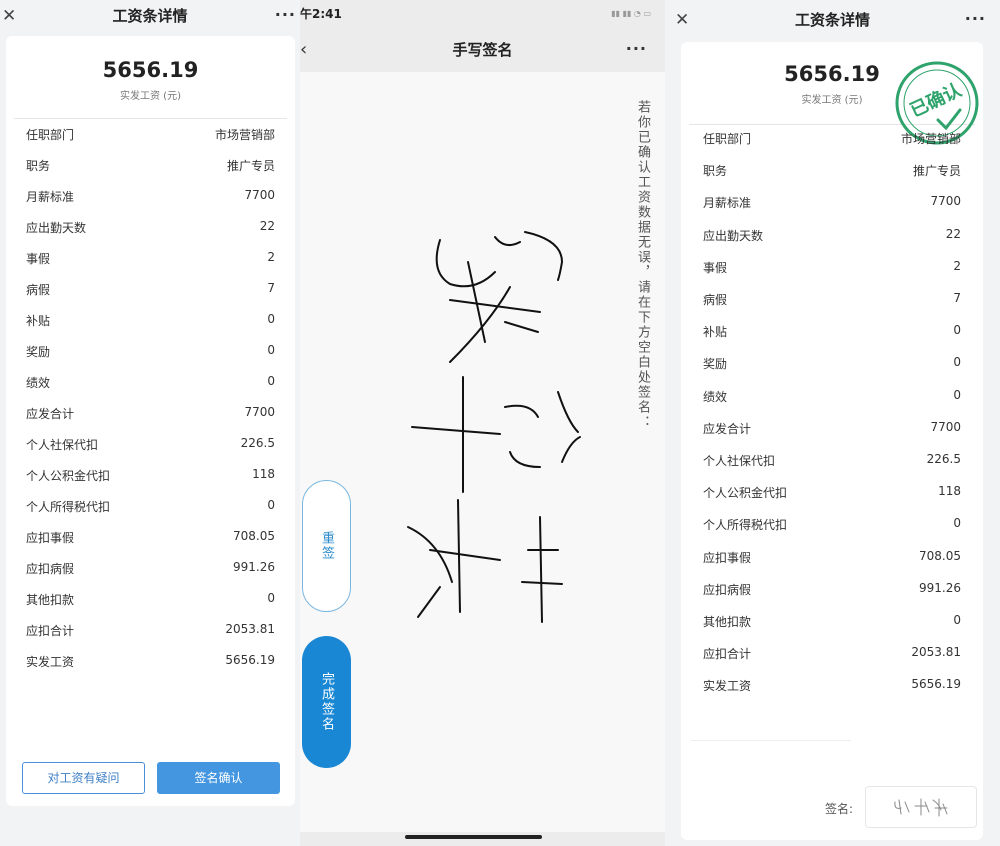  Describe the element at coordinates (218, 778) in the screenshot. I see `sign-confirm-button: 签名确认` at that location.